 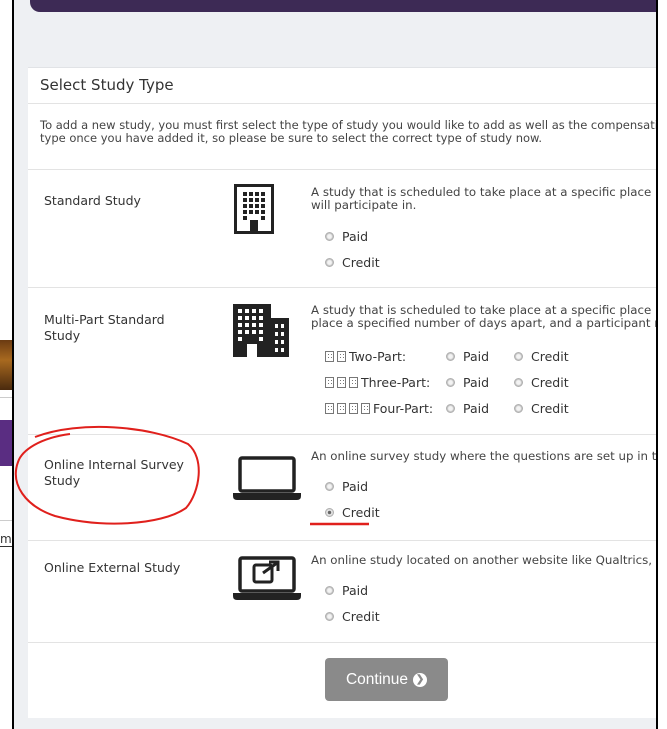 What do you see at coordinates (107, 85) in the screenshot?
I see `card-title: Select Study Type` at bounding box center [107, 85].